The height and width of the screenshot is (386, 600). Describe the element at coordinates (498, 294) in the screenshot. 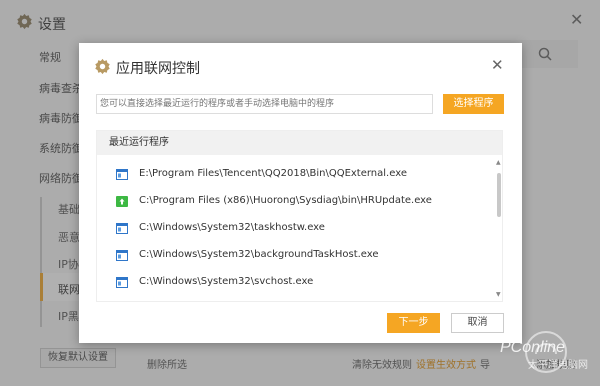

I see `scroll-down-arrow-icon: ▼` at that location.